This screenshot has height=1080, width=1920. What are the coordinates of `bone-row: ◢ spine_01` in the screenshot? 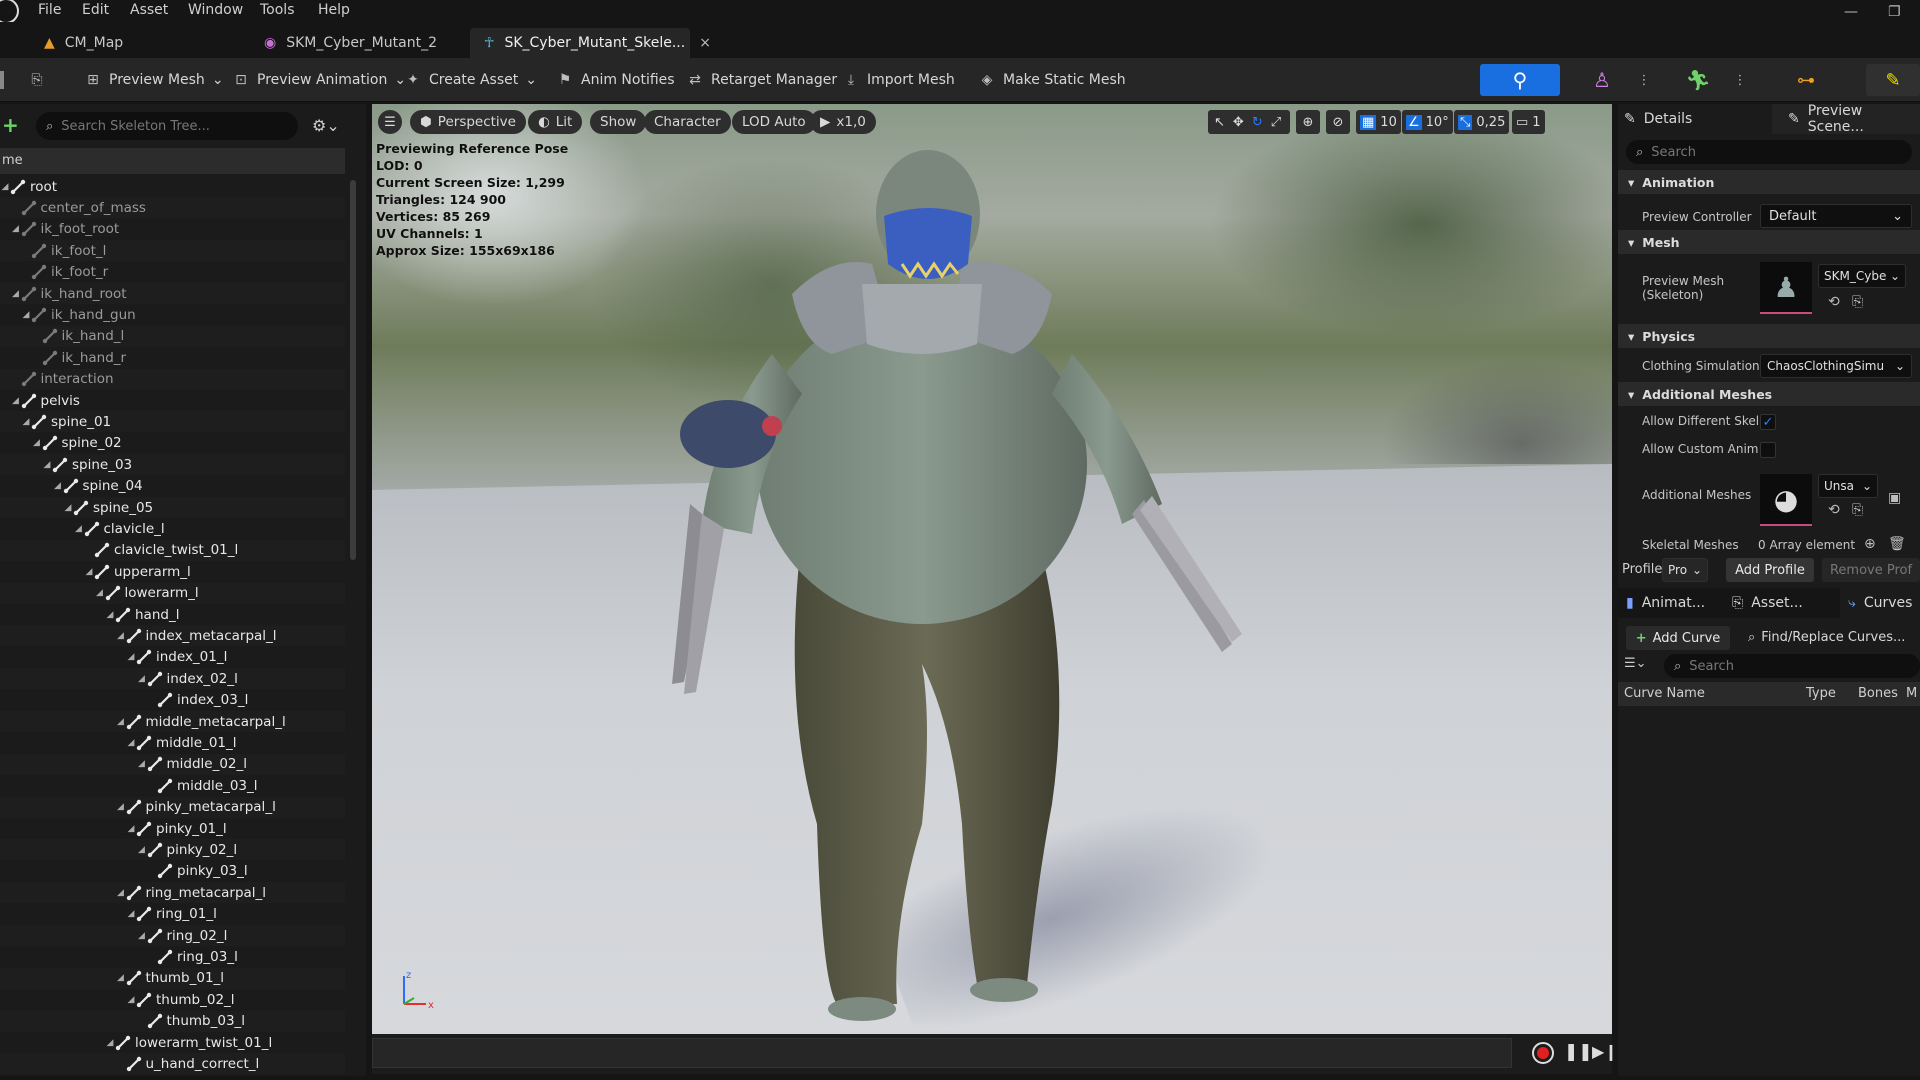 It's located at (172, 422).